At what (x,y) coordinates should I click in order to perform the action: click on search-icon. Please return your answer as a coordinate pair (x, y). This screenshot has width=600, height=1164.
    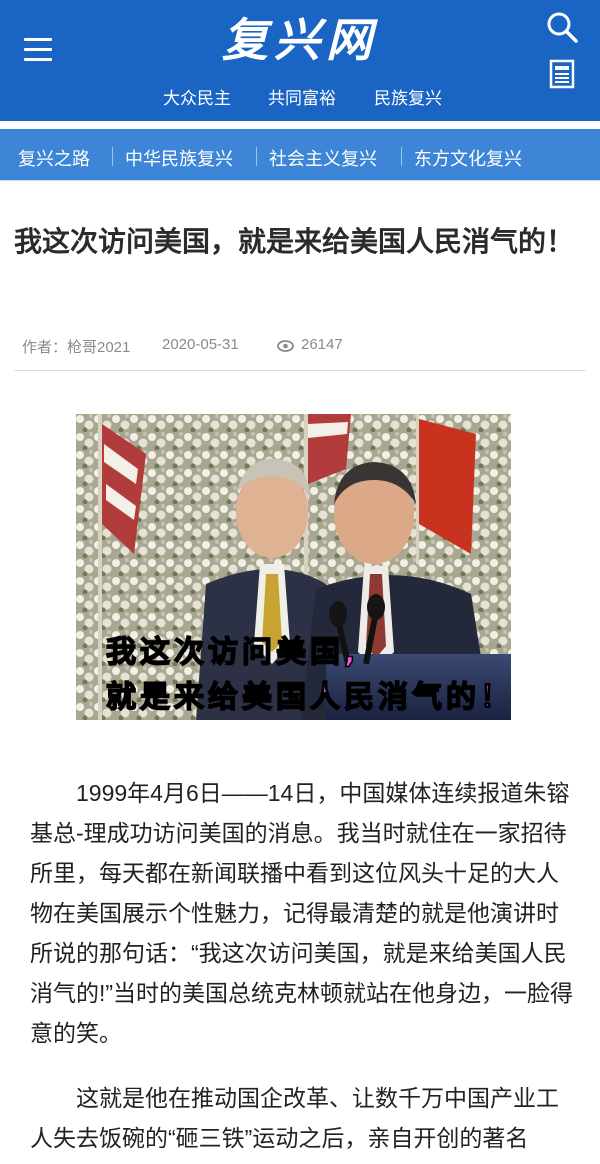
    Looking at the image, I should click on (562, 27).